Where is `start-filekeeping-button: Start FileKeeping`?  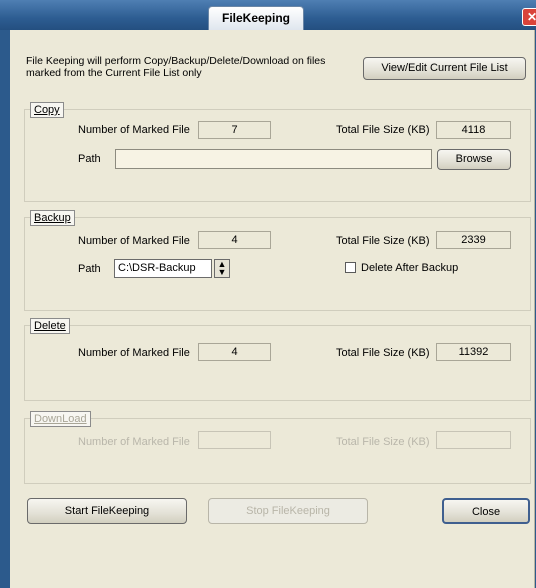
start-filekeeping-button: Start FileKeeping is located at coordinates (107, 511).